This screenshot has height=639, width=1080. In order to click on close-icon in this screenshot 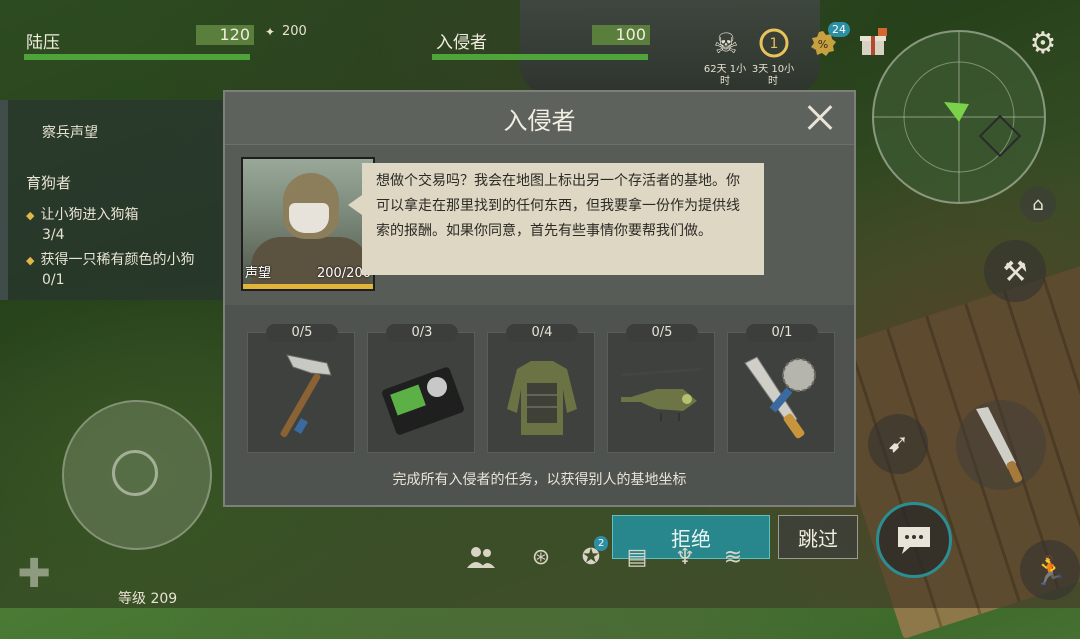, I will do `click(820, 118)`.